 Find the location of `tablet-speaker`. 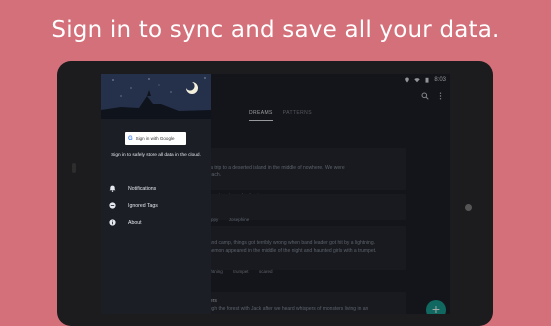

tablet-speaker is located at coordinates (74, 168).